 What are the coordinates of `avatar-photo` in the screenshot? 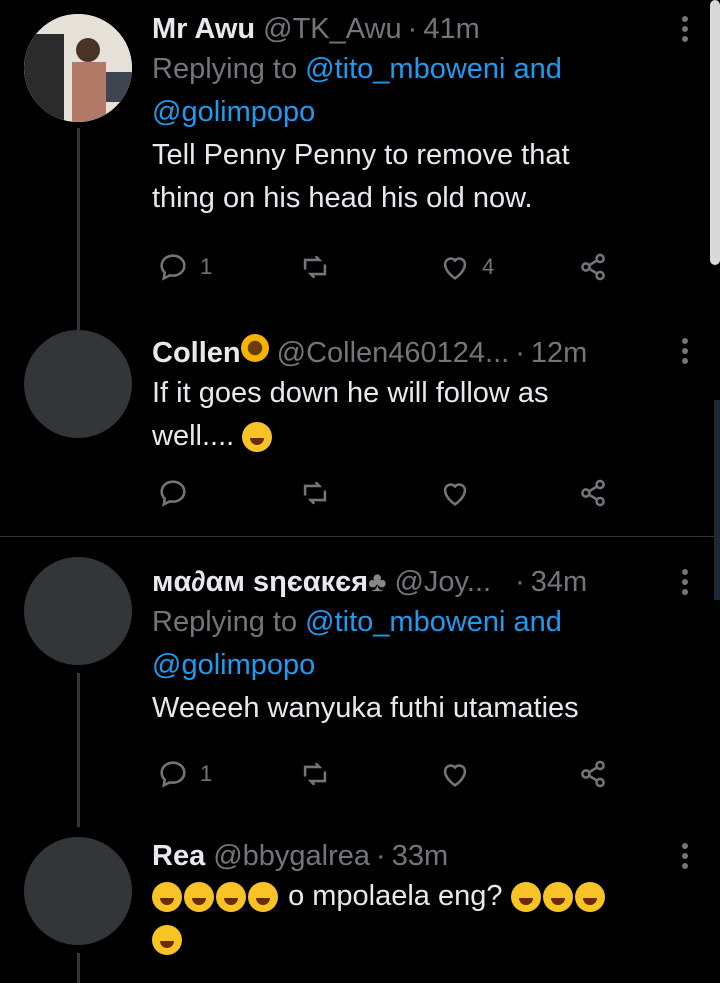 It's located at (78, 68).